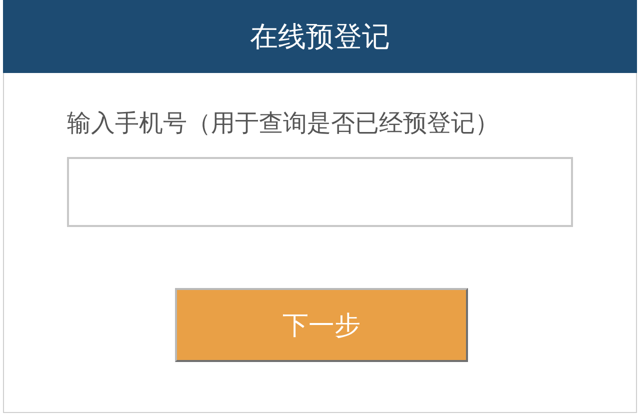  What do you see at coordinates (321, 325) in the screenshot?
I see `next-button: 下一步` at bounding box center [321, 325].